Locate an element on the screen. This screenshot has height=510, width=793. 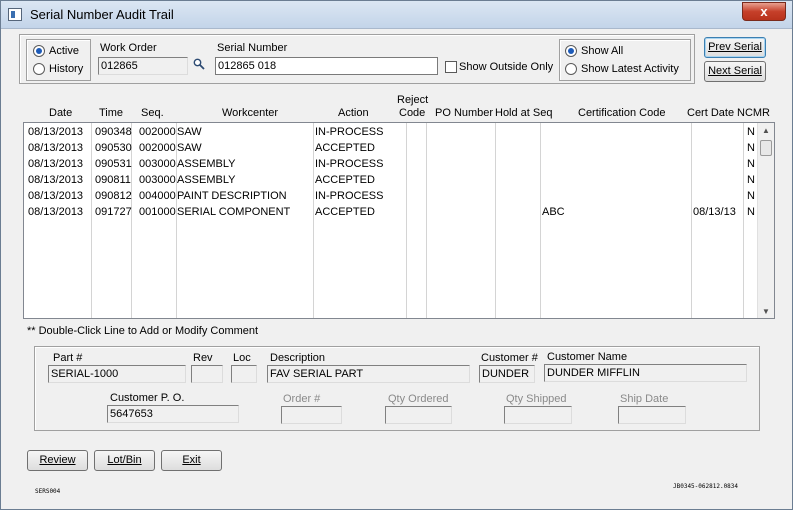
col-reject-line1: Reject is located at coordinates (413, 100).